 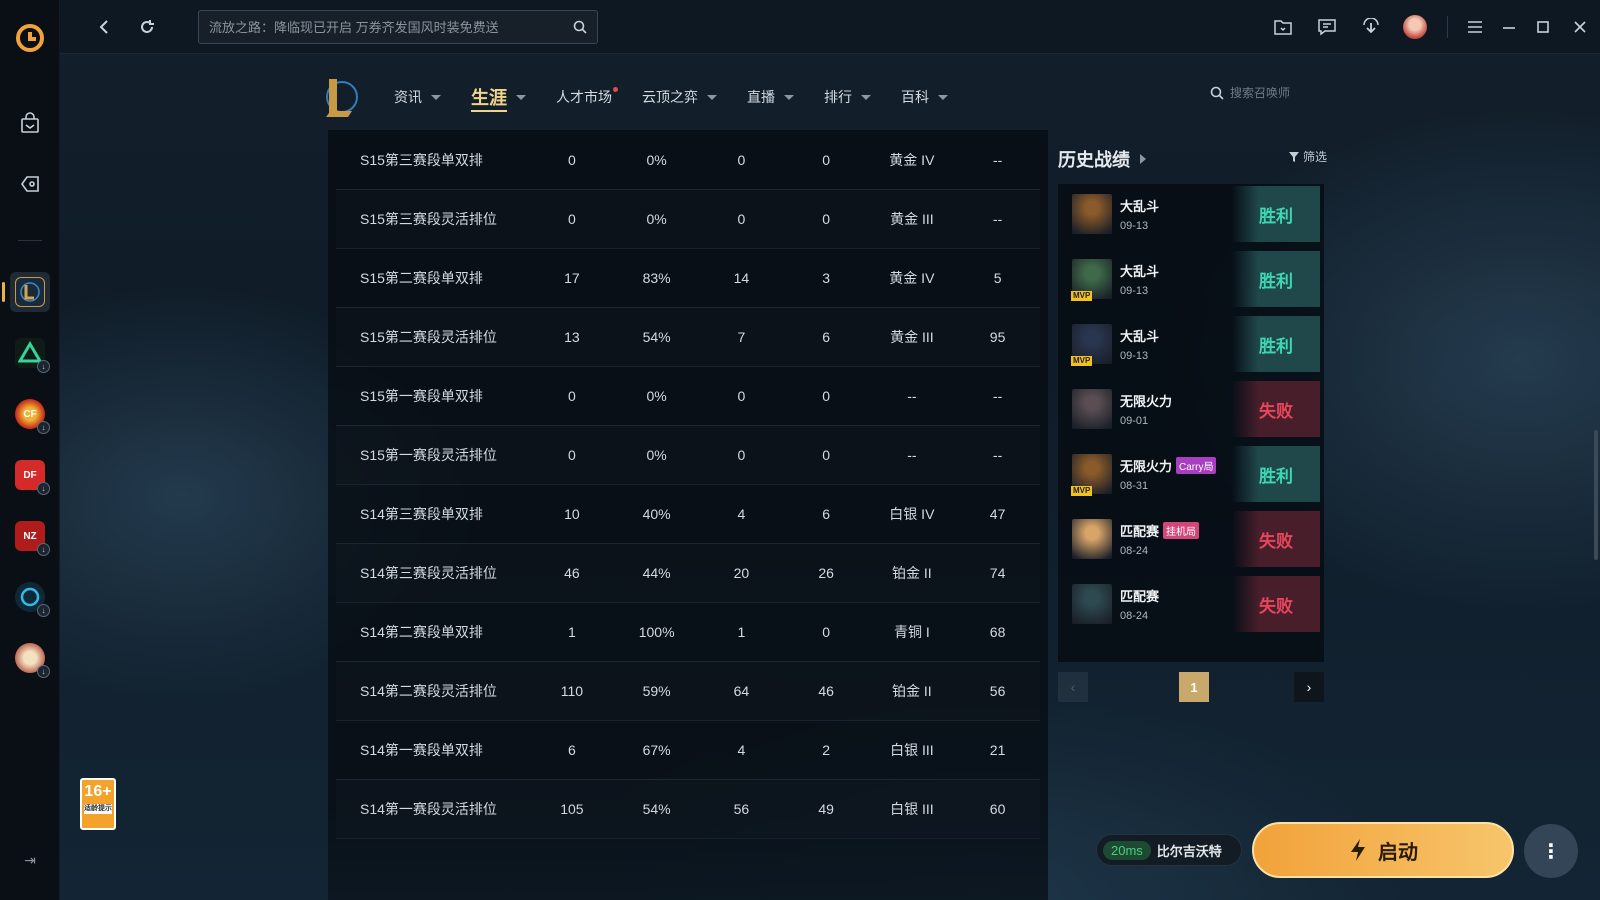 I want to click on games-count: 0, so click(x=571, y=454).